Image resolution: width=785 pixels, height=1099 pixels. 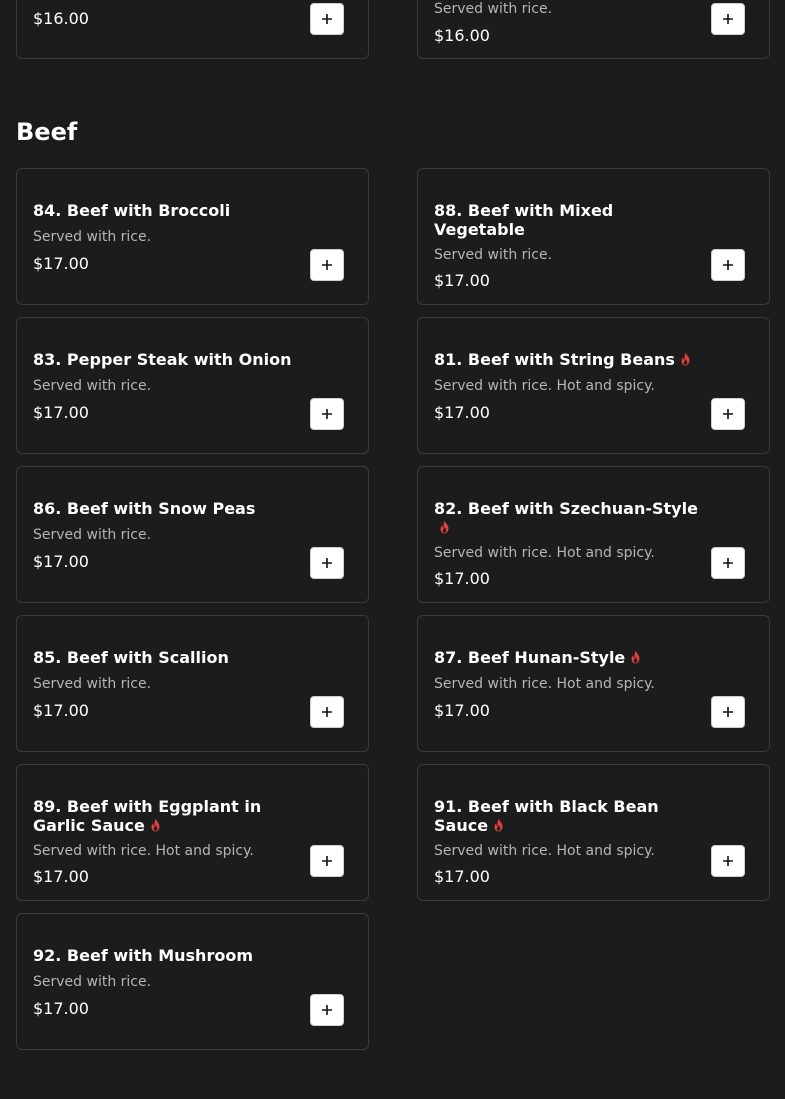 What do you see at coordinates (546, 816) in the screenshot?
I see `item-name-text: 91. Beef with Black Bean Sauce` at bounding box center [546, 816].